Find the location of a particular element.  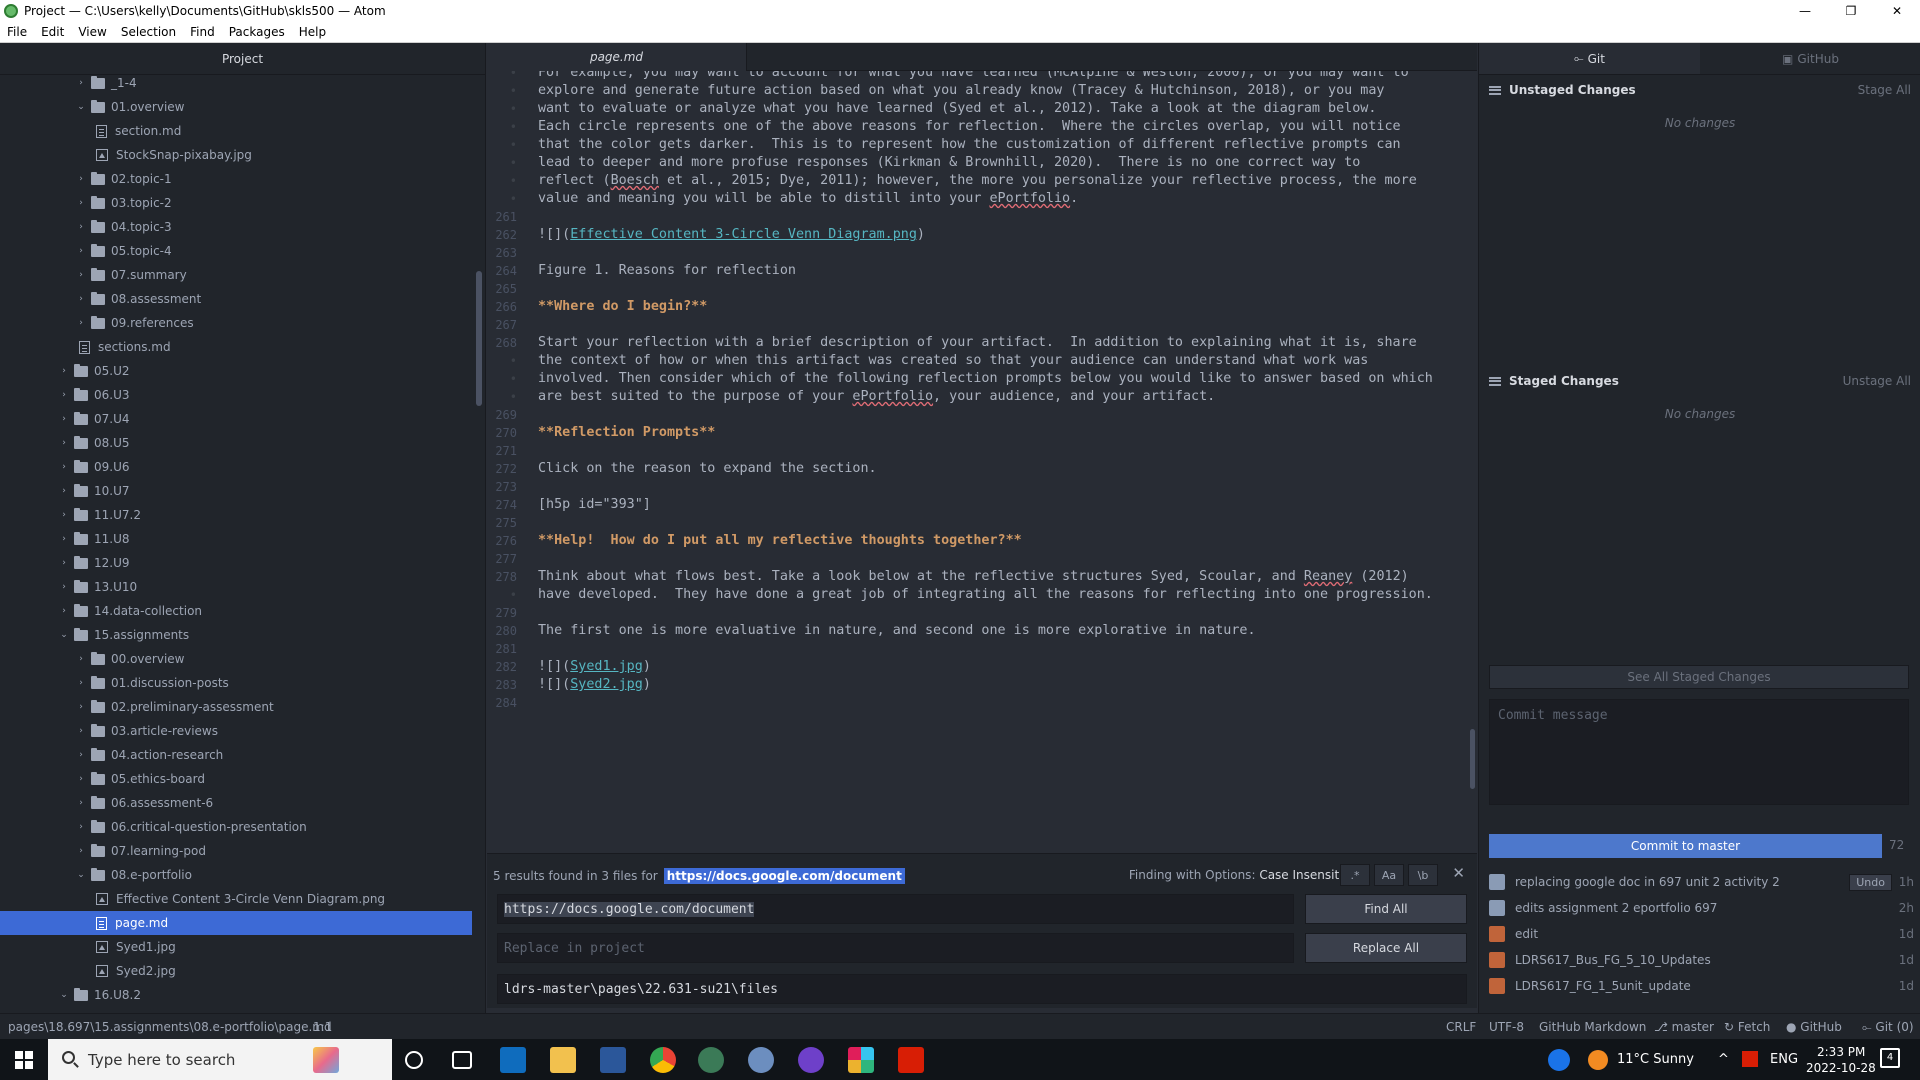

help-icon is located at coordinates (1559, 1060).